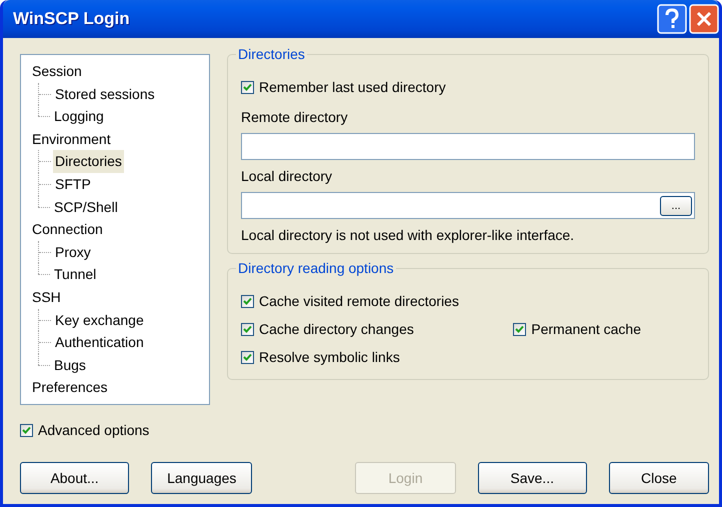 The width and height of the screenshot is (722, 507). Describe the element at coordinates (73, 184) in the screenshot. I see `tree-item: SFTP` at that location.